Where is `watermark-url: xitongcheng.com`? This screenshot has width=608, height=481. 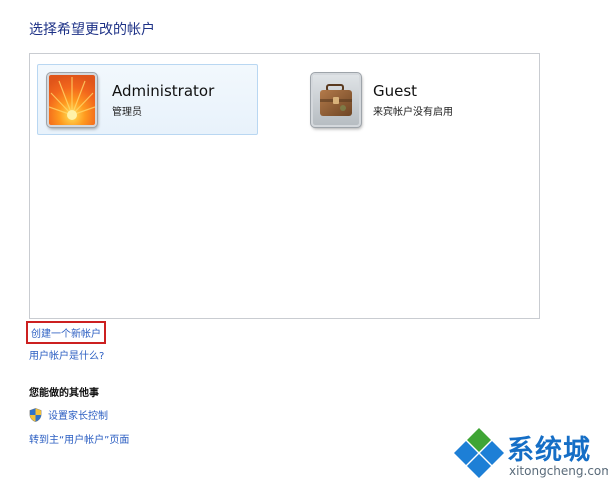 watermark-url: xitongcheng.com is located at coordinates (558, 471).